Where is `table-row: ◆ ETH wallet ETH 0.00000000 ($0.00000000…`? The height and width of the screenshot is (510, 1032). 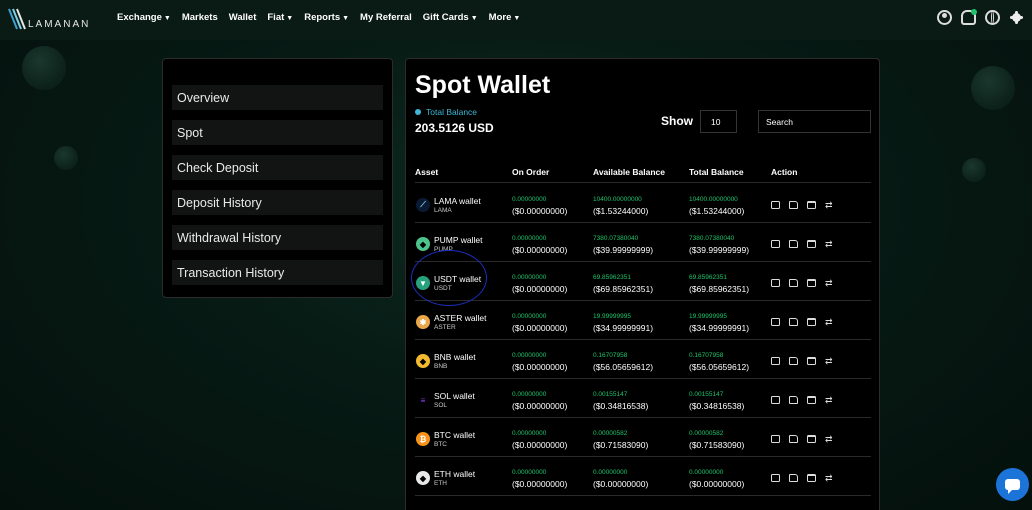
table-row: ◆ ETH wallet ETH 0.00000000 ($0.00000000… is located at coordinates (643, 476).